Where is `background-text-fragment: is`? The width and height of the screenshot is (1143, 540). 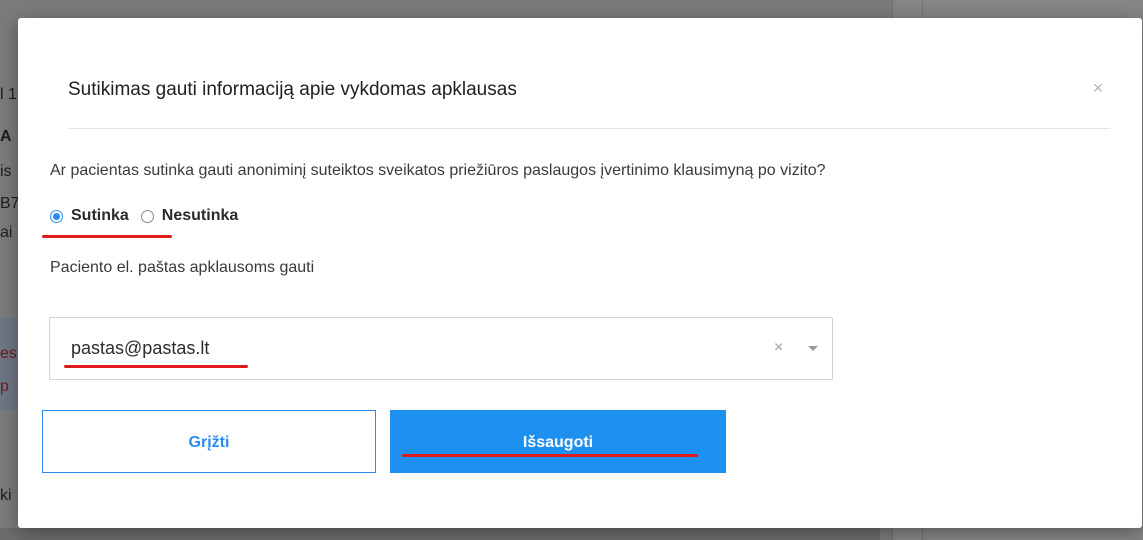
background-text-fragment: is is located at coordinates (6, 171).